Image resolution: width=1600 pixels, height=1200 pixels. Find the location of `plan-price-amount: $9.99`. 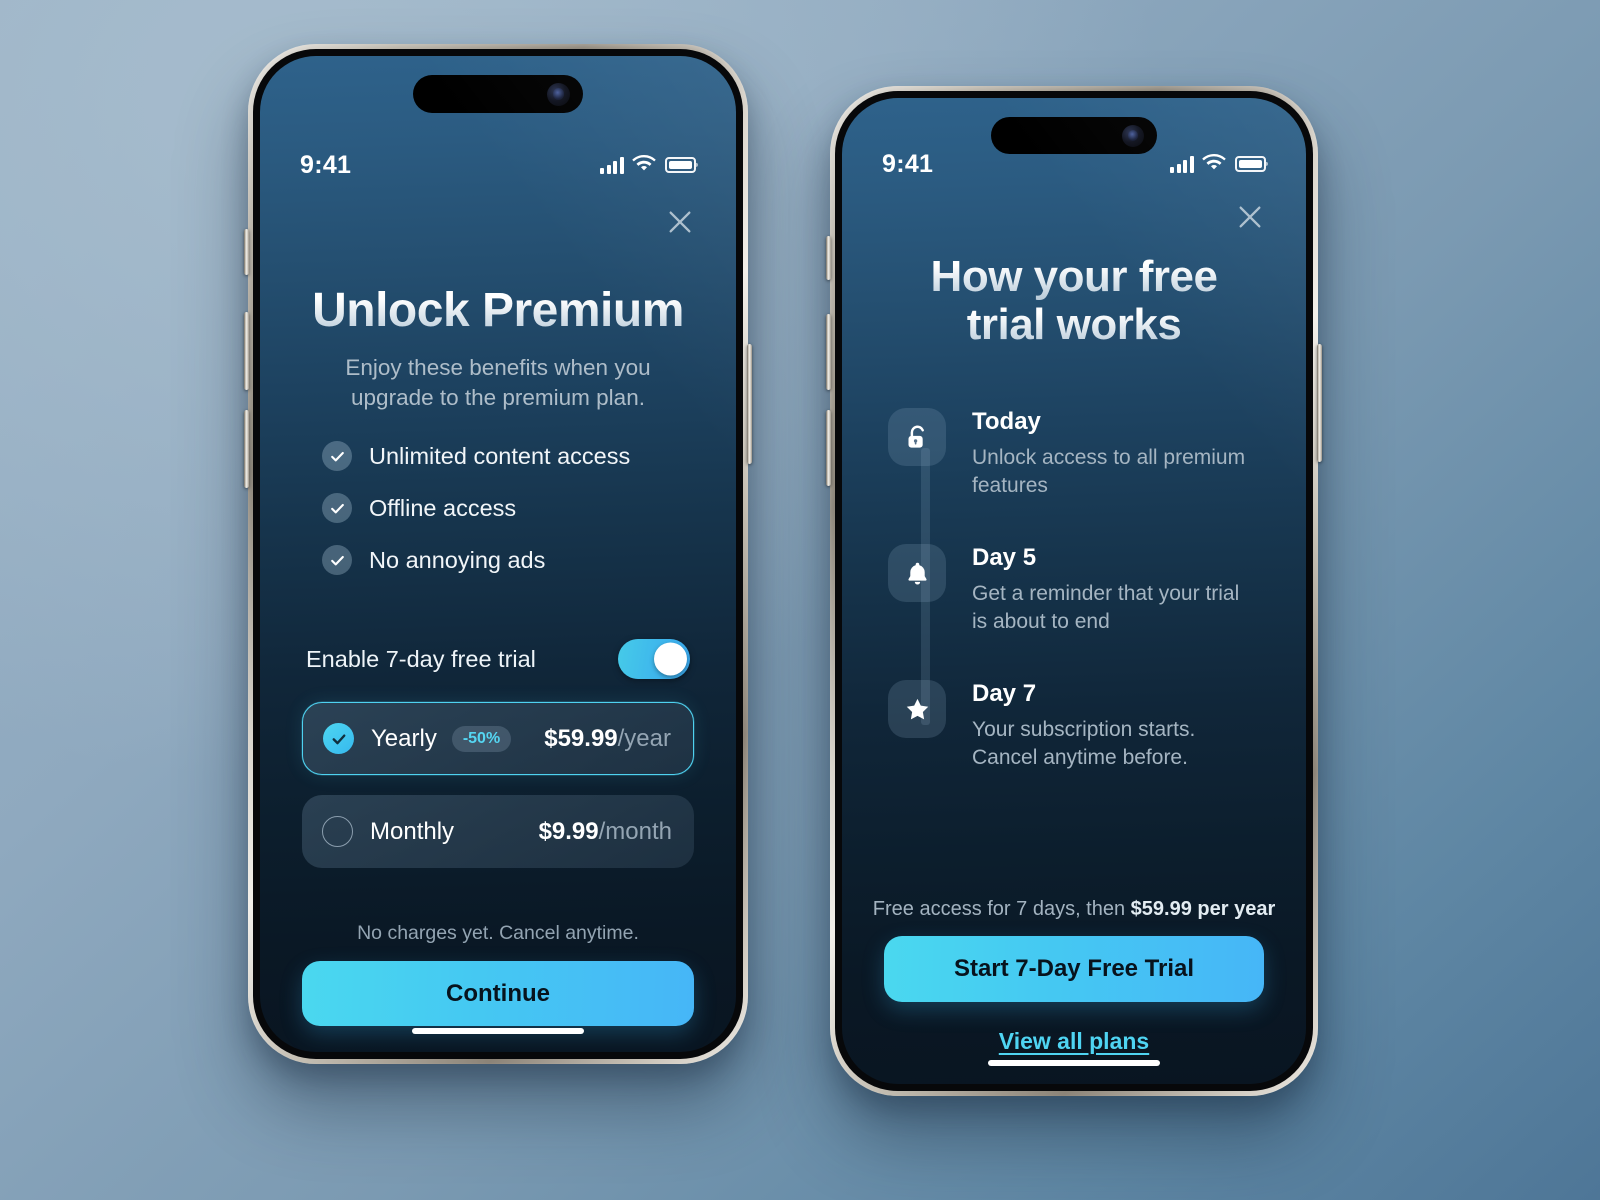

plan-price-amount: $9.99 is located at coordinates (568, 831).